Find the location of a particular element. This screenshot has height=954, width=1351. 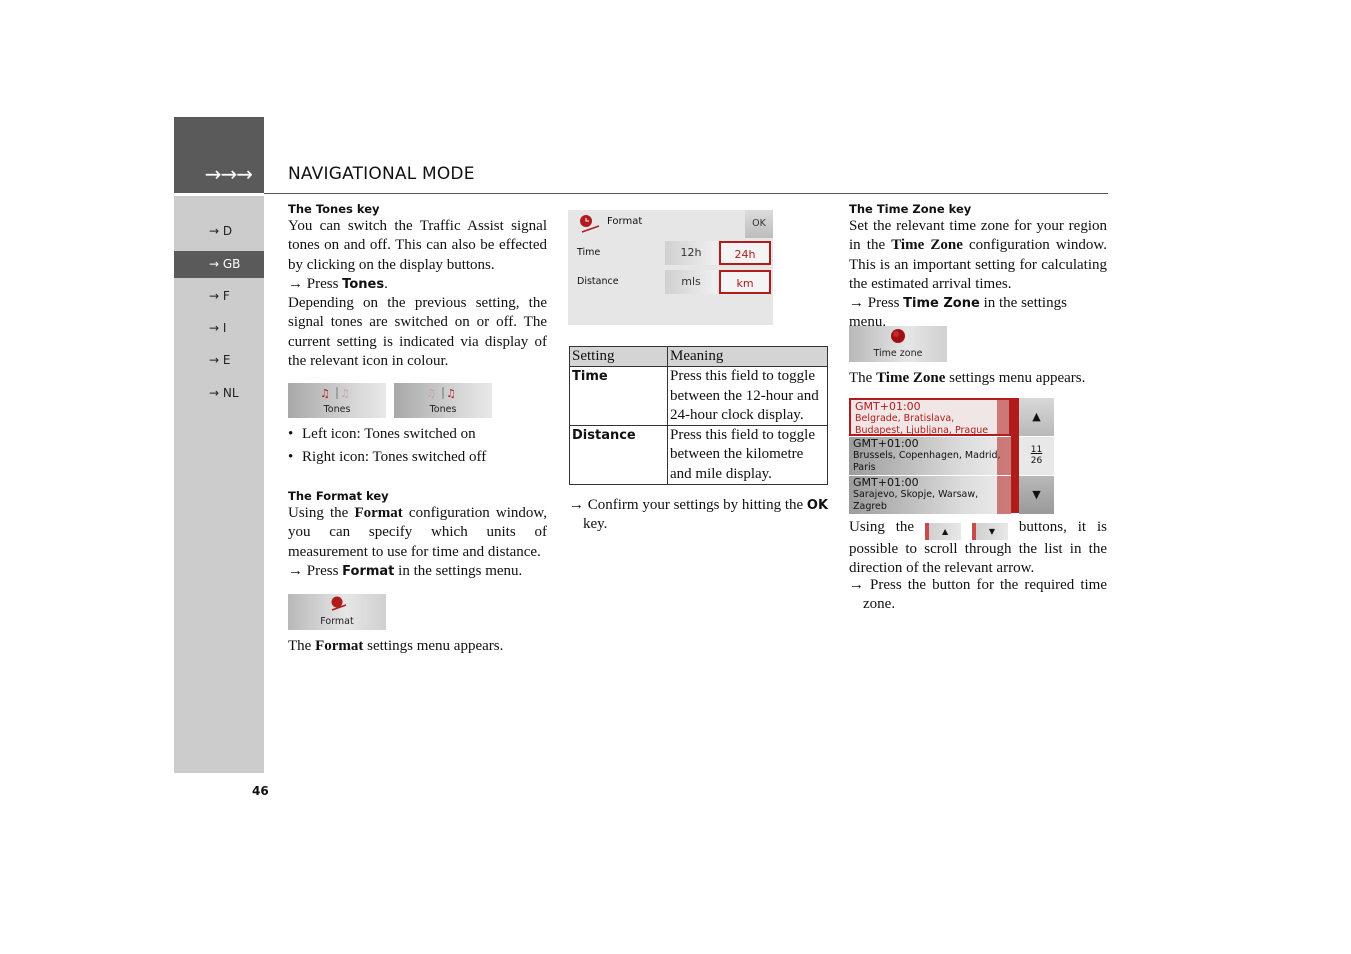

page-indicator: 11 26 is located at coordinates (1036, 456).